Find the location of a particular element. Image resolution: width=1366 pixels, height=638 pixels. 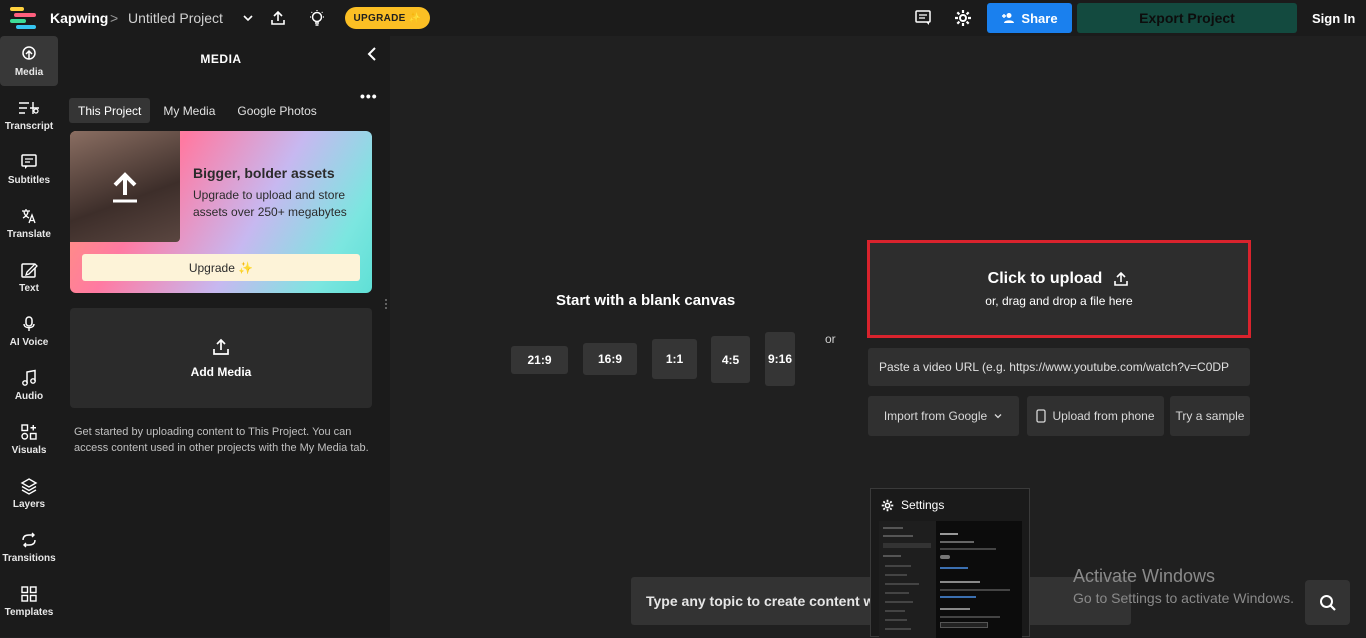

activate-windows-subtitle: Go to Settings to activate Windows. is located at coordinates (1183, 598).